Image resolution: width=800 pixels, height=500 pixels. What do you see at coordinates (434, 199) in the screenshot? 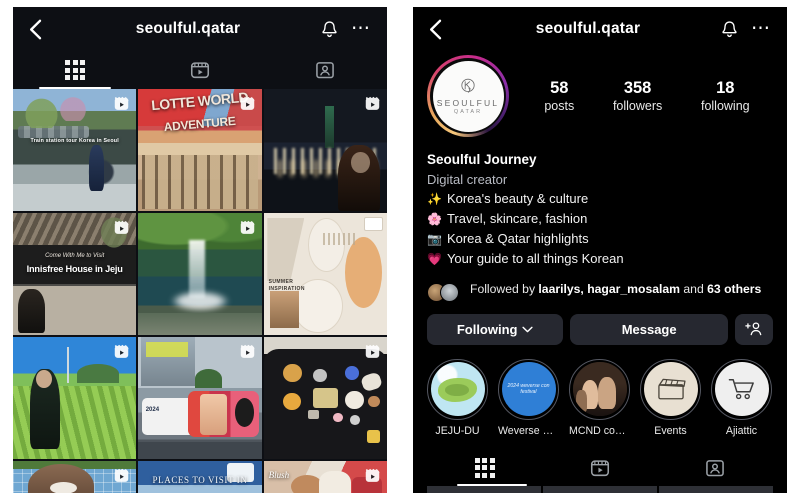
I see `sparkles-icon: ✨` at bounding box center [434, 199].